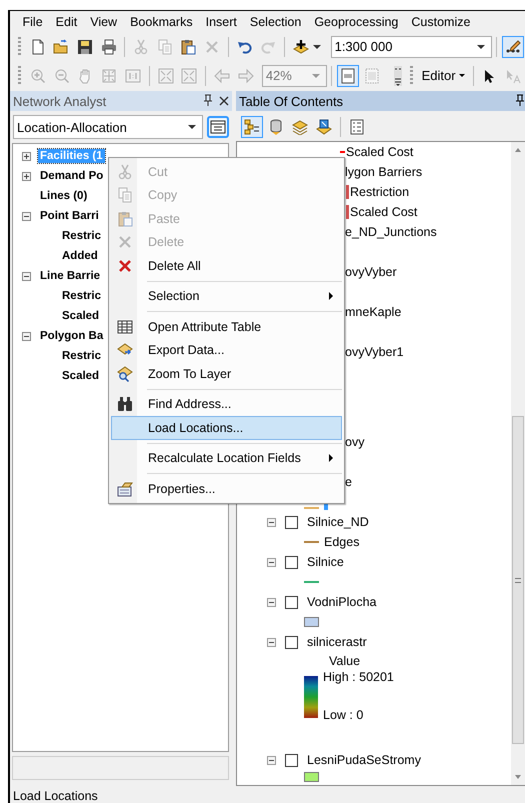 This screenshot has height=803, width=525. Describe the element at coordinates (348, 75) in the screenshot. I see `page-icon` at that location.